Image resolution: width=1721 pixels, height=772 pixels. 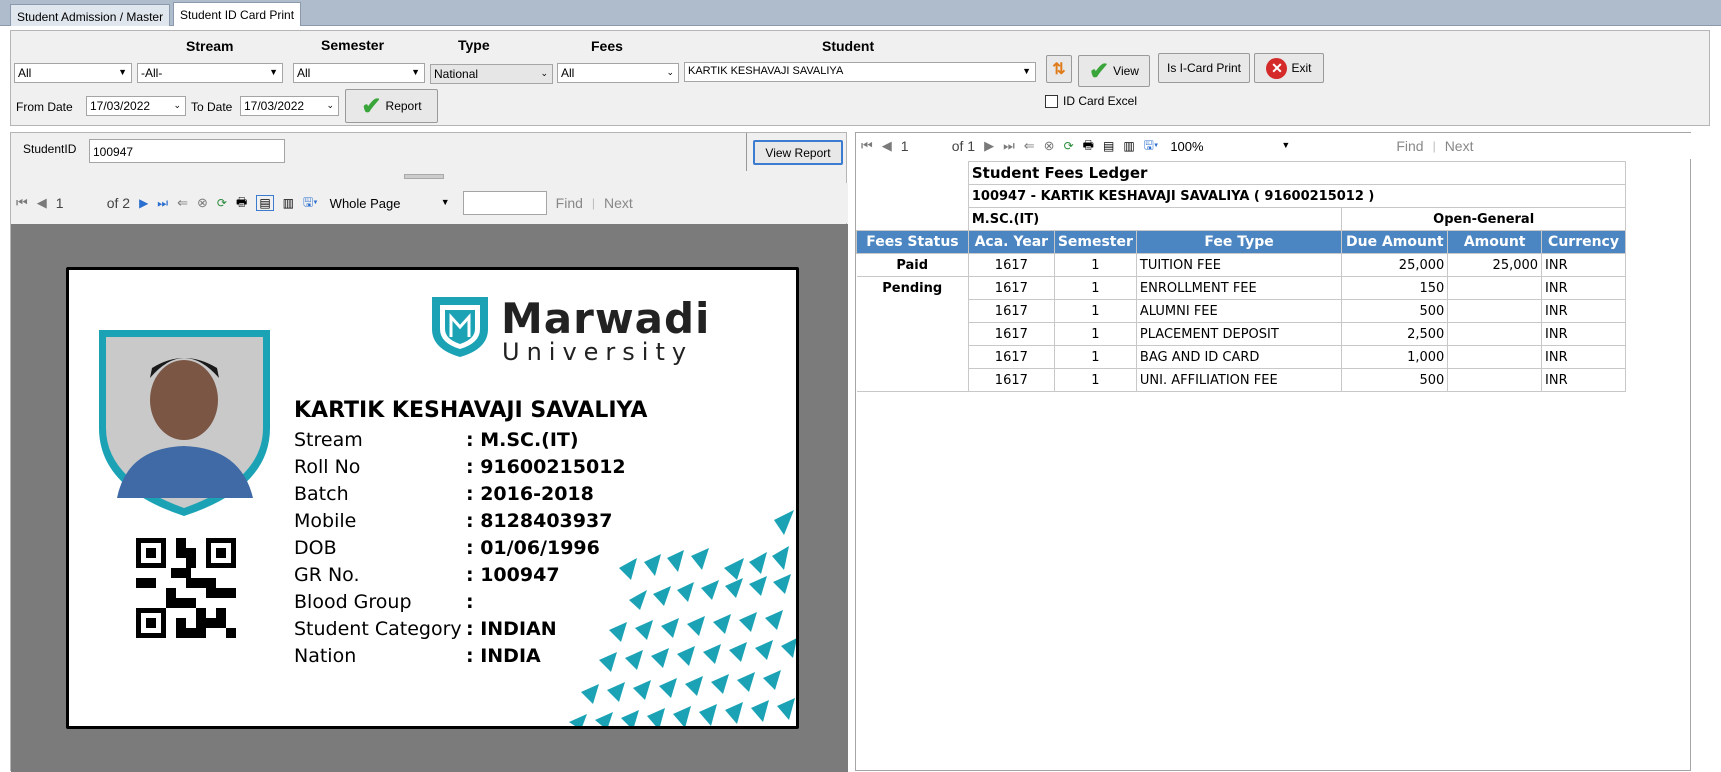 What do you see at coordinates (1095, 357) in the screenshot?
I see `semester-cell: 1` at bounding box center [1095, 357].